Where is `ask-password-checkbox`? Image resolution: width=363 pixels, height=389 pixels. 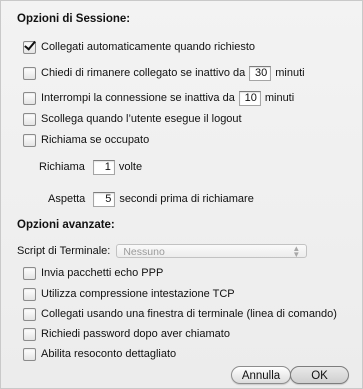 ask-password-checkbox is located at coordinates (29, 334).